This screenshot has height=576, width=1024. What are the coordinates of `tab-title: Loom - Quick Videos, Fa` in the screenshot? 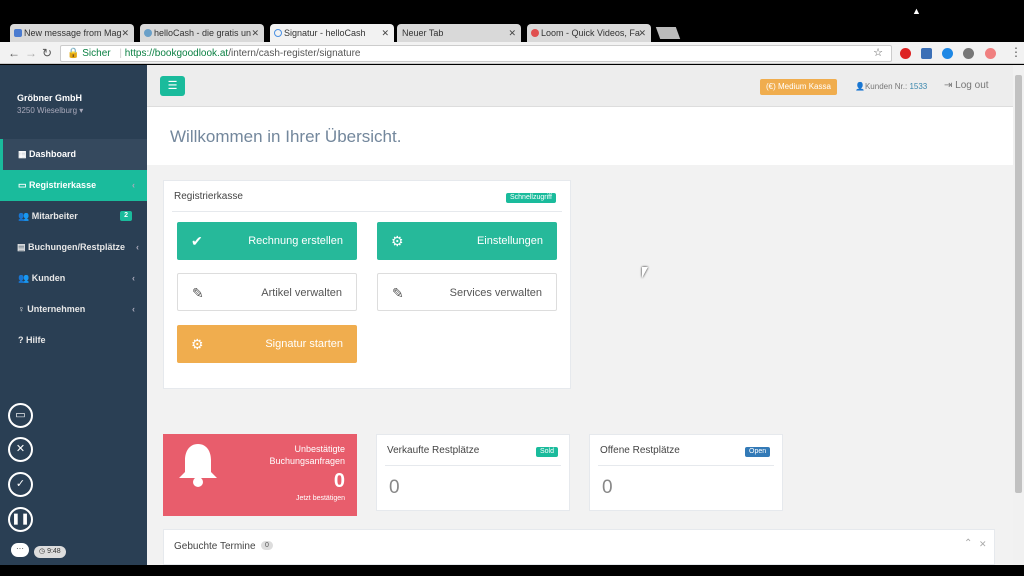 It's located at (590, 33).